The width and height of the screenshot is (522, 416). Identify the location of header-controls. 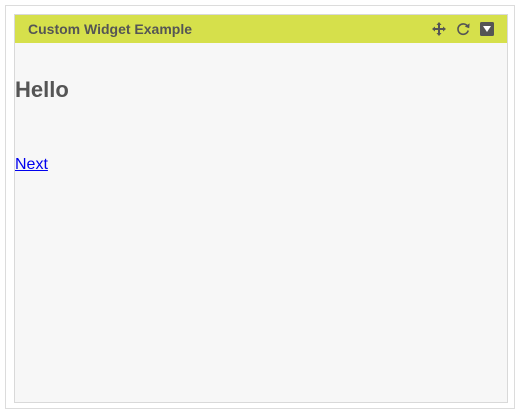
(463, 29).